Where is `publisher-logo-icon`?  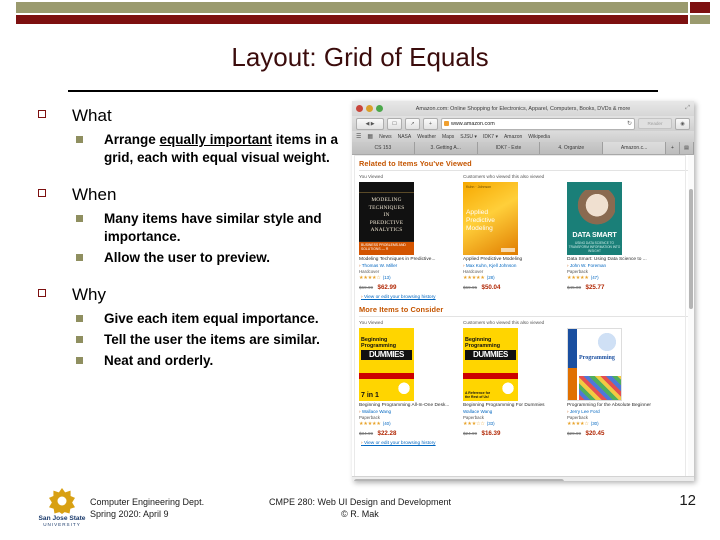 publisher-logo-icon is located at coordinates (508, 250).